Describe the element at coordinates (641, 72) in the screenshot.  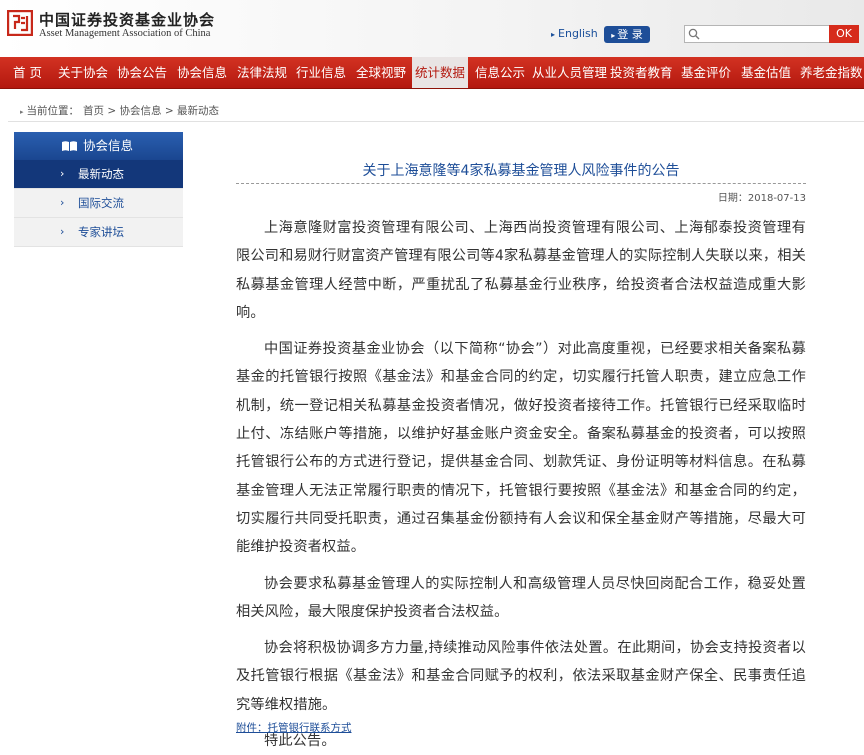
I see `nav-item-investor-education: 投资者教育` at that location.